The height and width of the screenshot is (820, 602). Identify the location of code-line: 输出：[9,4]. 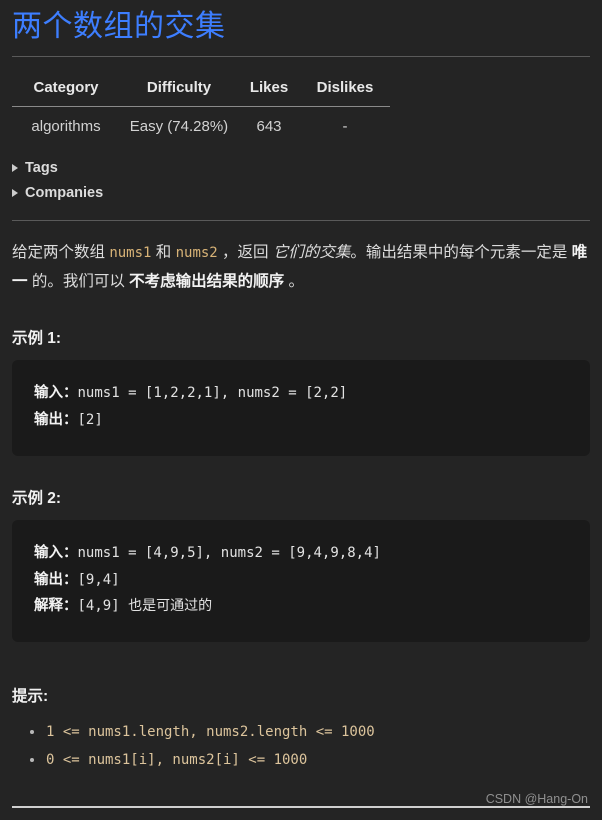
(301, 580).